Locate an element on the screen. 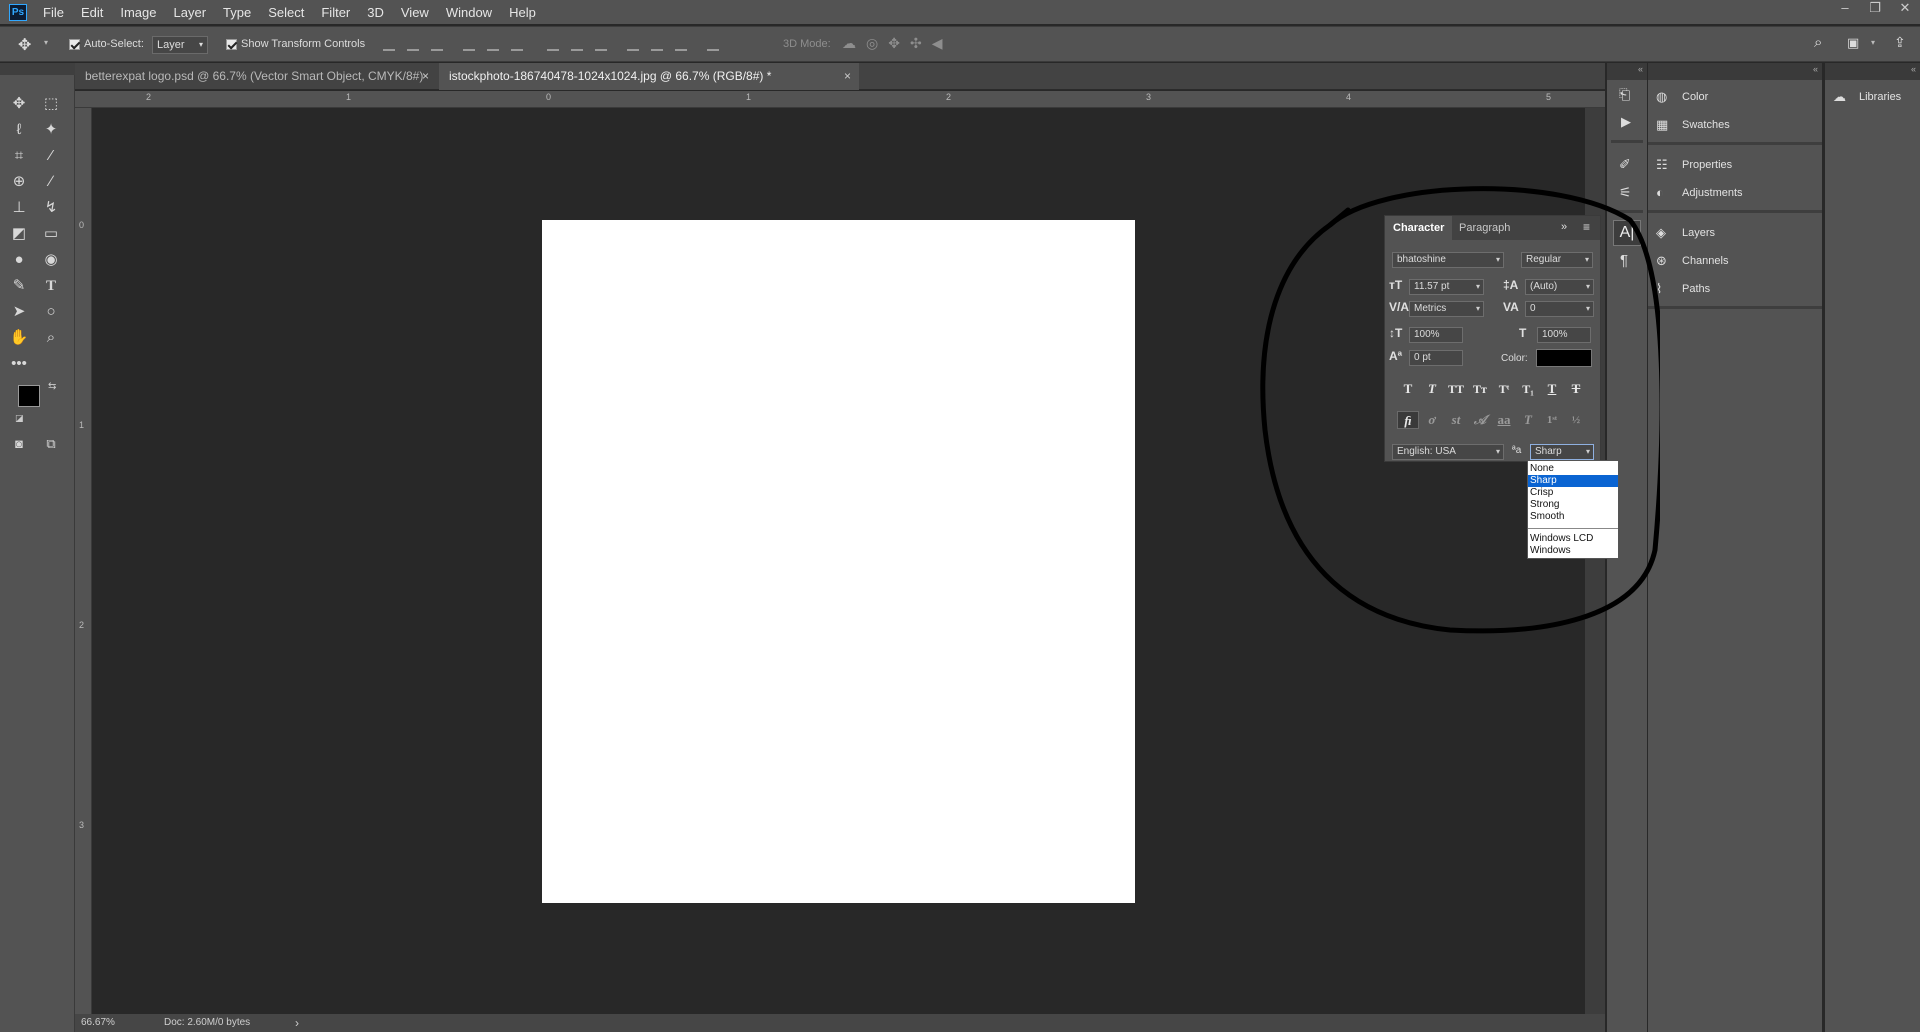 Image resolution: width=1920 pixels, height=1032 pixels. tab-character: Character is located at coordinates (1419, 228).